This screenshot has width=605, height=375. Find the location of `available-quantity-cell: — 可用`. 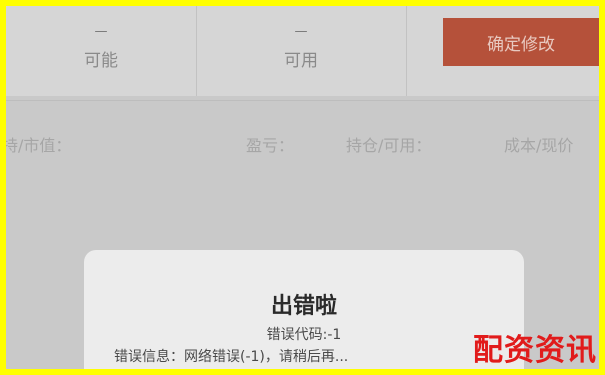

available-quantity-cell: — 可用 is located at coordinates (301, 51).